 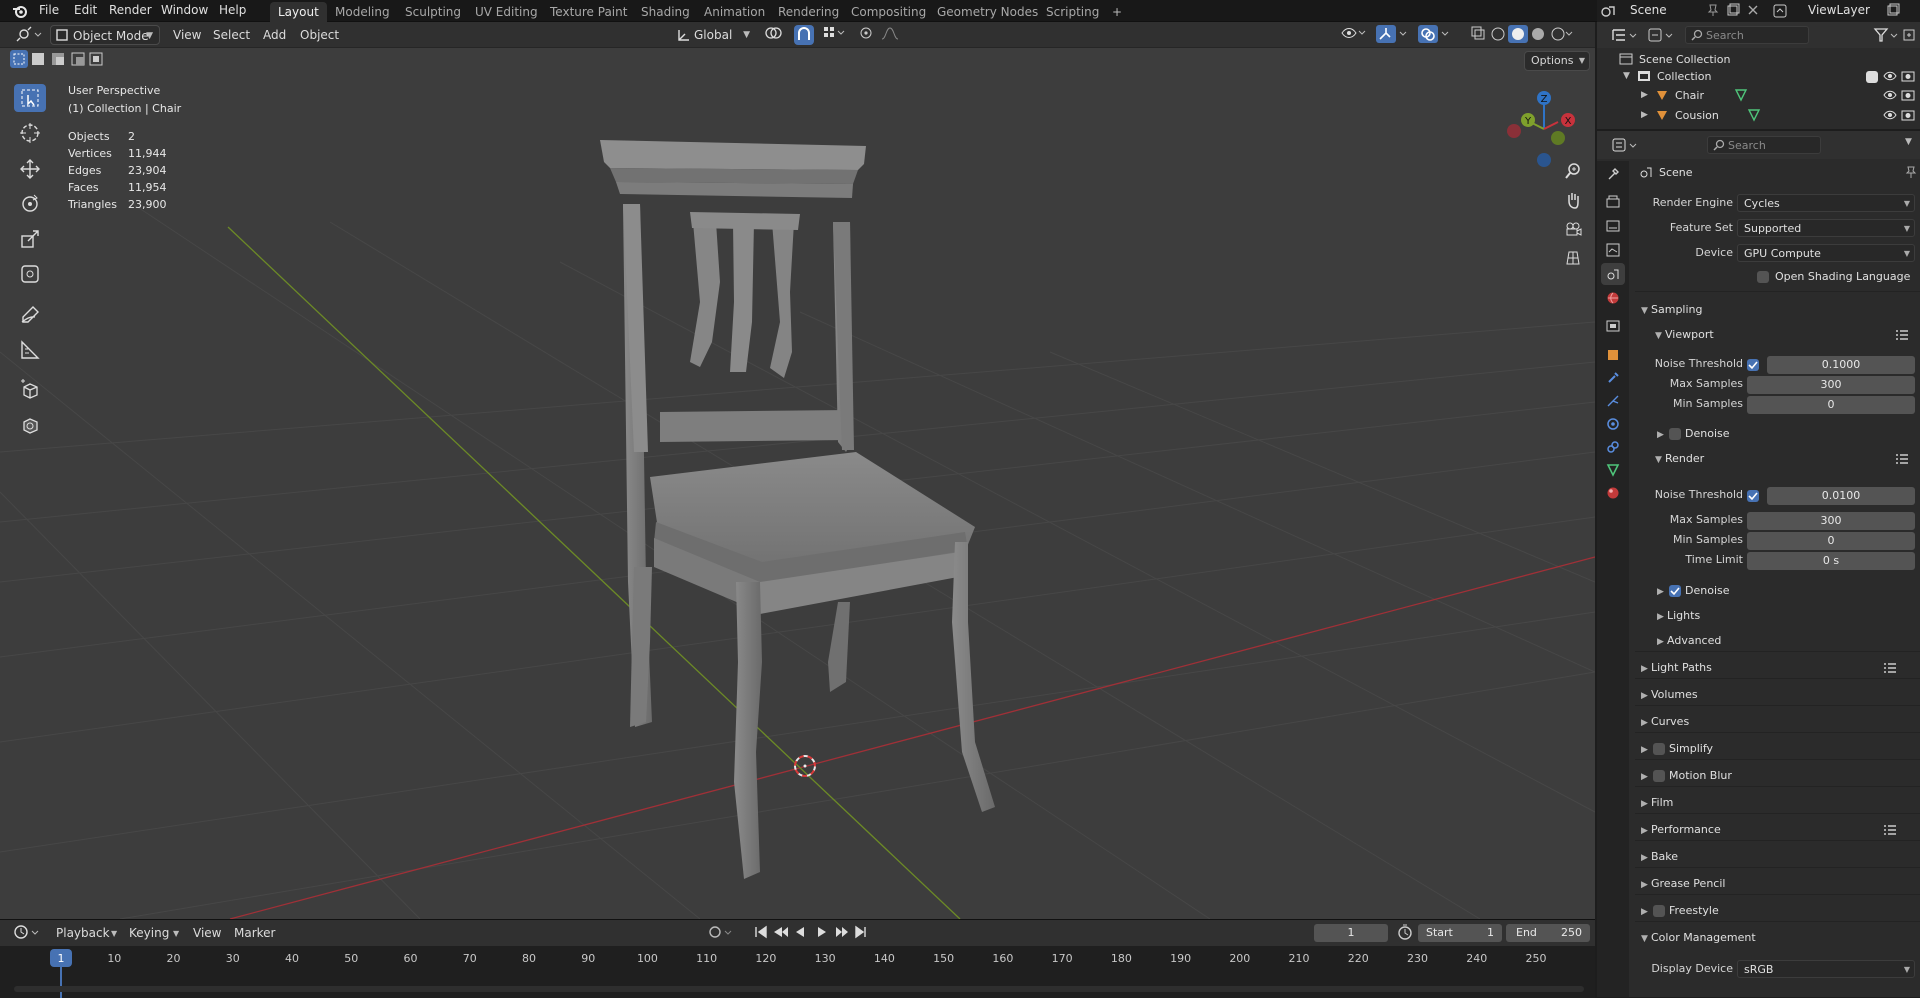 I want to click on render-subpanel-header: ▼ Render, so click(x=1679, y=458).